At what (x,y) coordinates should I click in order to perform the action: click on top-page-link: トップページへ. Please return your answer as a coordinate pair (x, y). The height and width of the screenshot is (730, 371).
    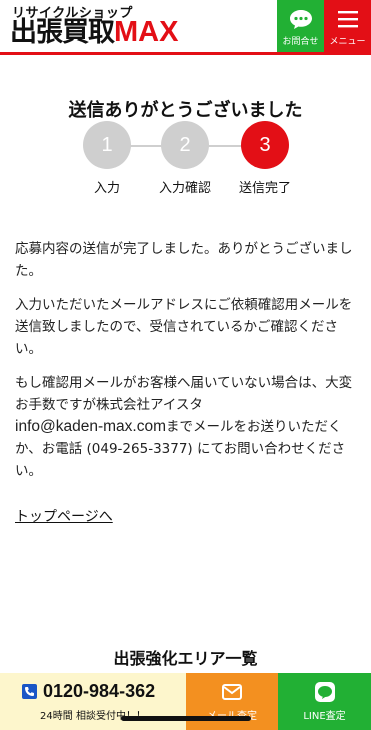
    Looking at the image, I should click on (64, 516).